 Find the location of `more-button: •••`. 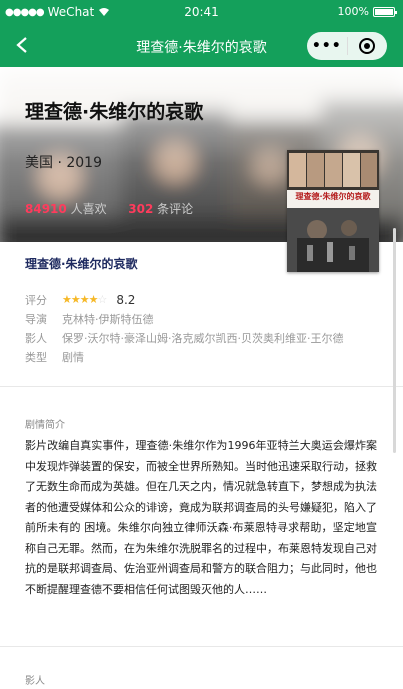

more-button: ••• is located at coordinates (327, 46).